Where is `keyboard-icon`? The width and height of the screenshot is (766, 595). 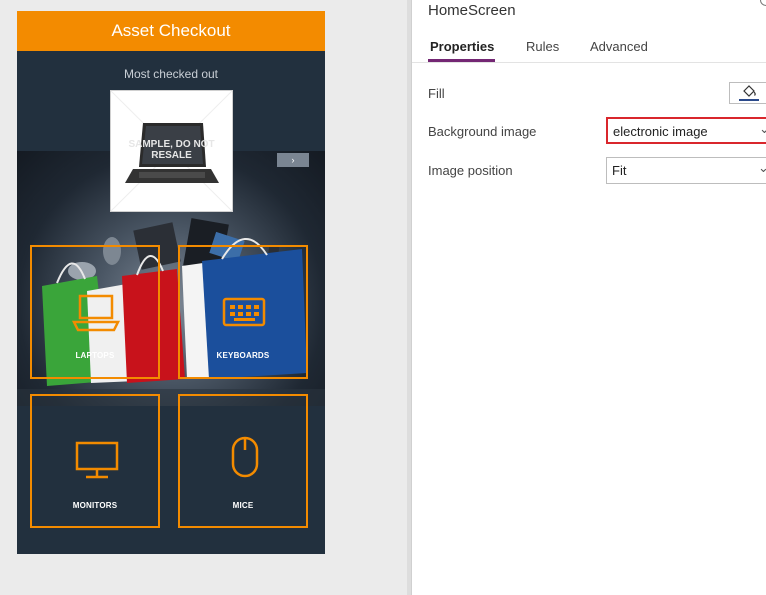 keyboard-icon is located at coordinates (244, 312).